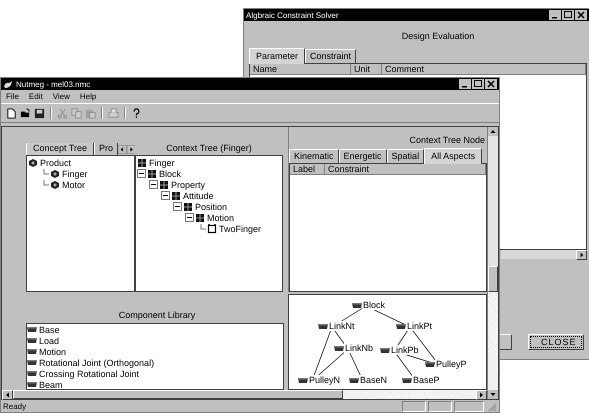 The height and width of the screenshot is (413, 589). What do you see at coordinates (342, 326) in the screenshot?
I see `node-label: LinkNt` at bounding box center [342, 326].